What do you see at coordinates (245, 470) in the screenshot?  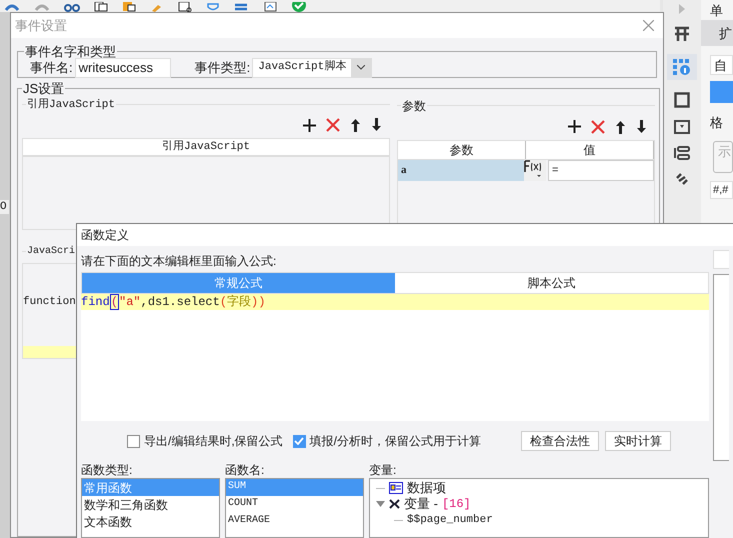 I see `list-label: 函数名:` at bounding box center [245, 470].